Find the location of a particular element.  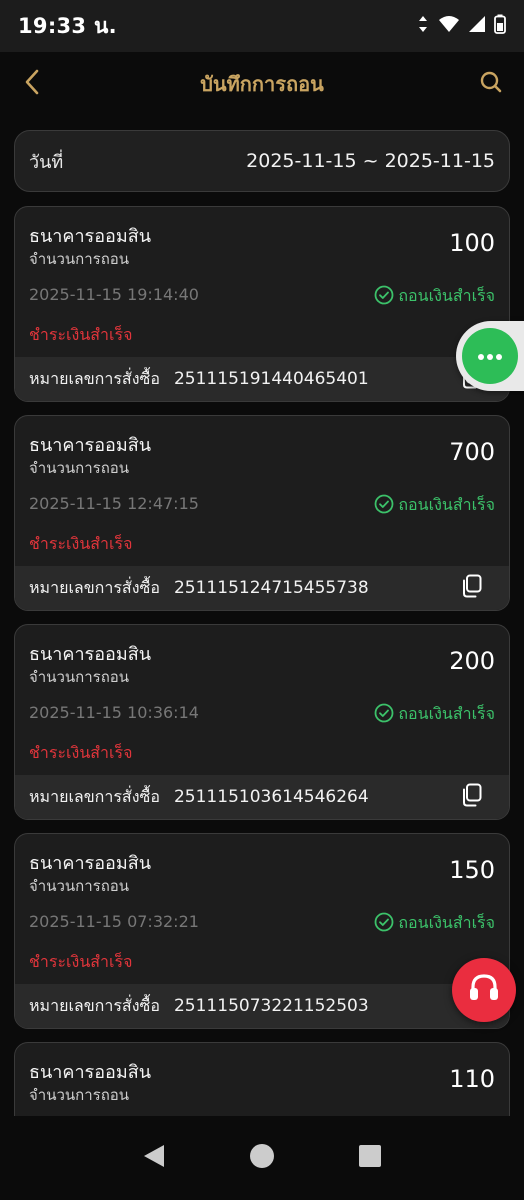

withdrawal-amount: 150 is located at coordinates (472, 870).